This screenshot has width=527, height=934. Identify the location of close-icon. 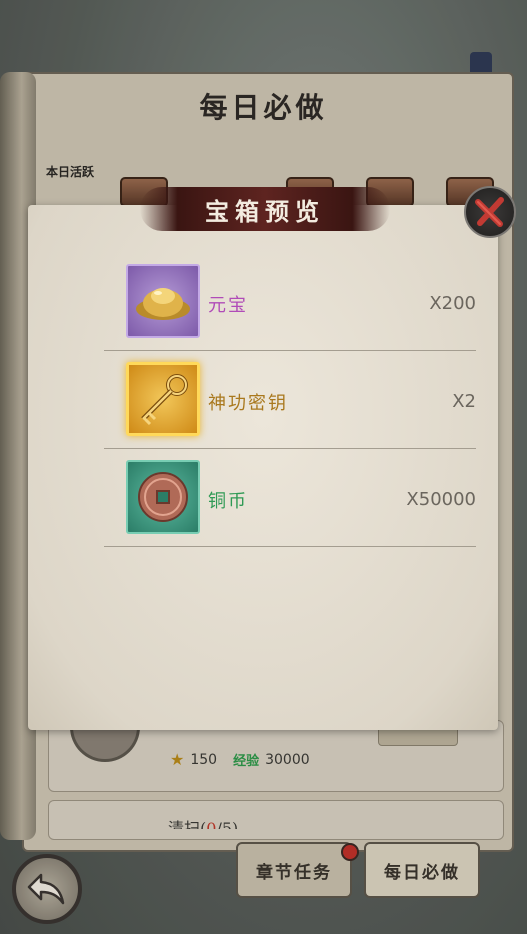
(489, 212).